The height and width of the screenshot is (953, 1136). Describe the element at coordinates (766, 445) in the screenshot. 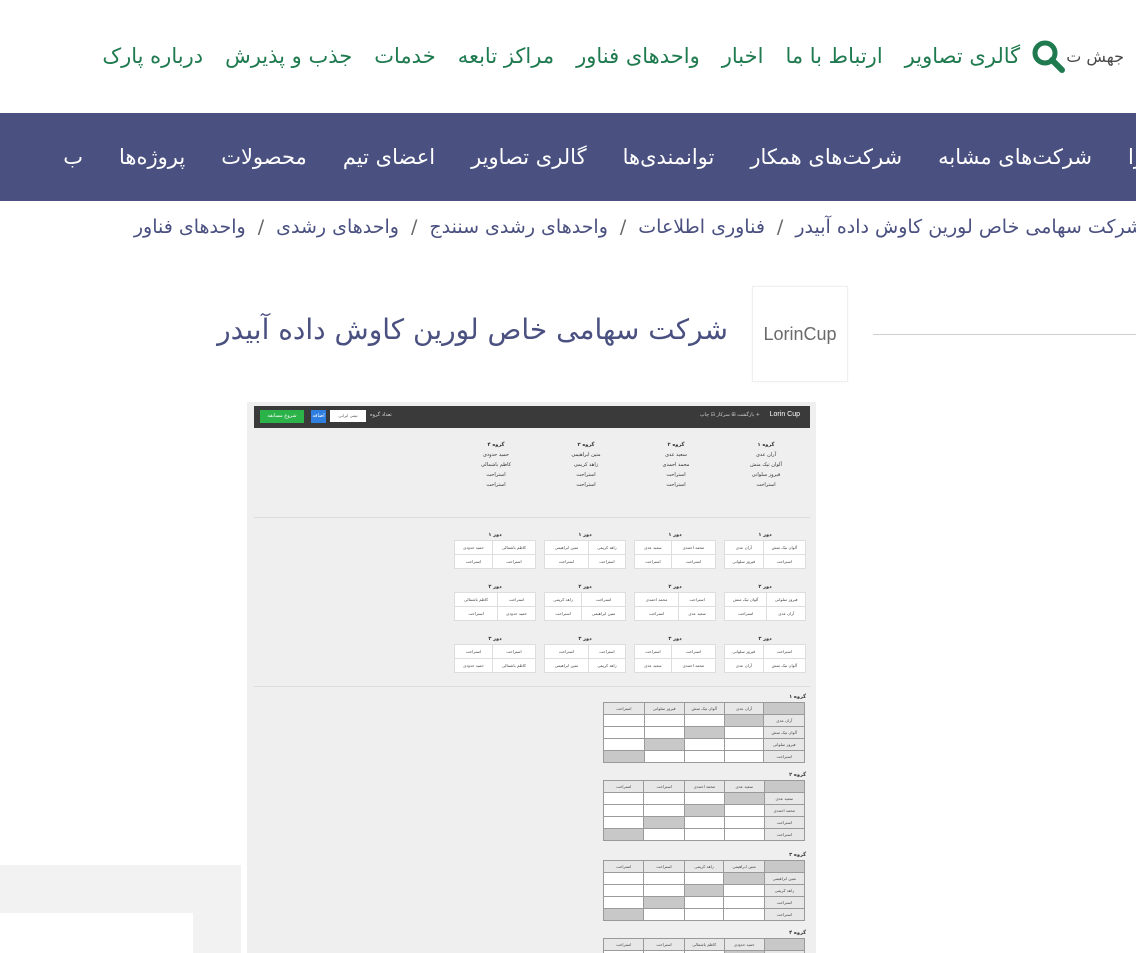

I see `group-title: گروه ۱` at that location.